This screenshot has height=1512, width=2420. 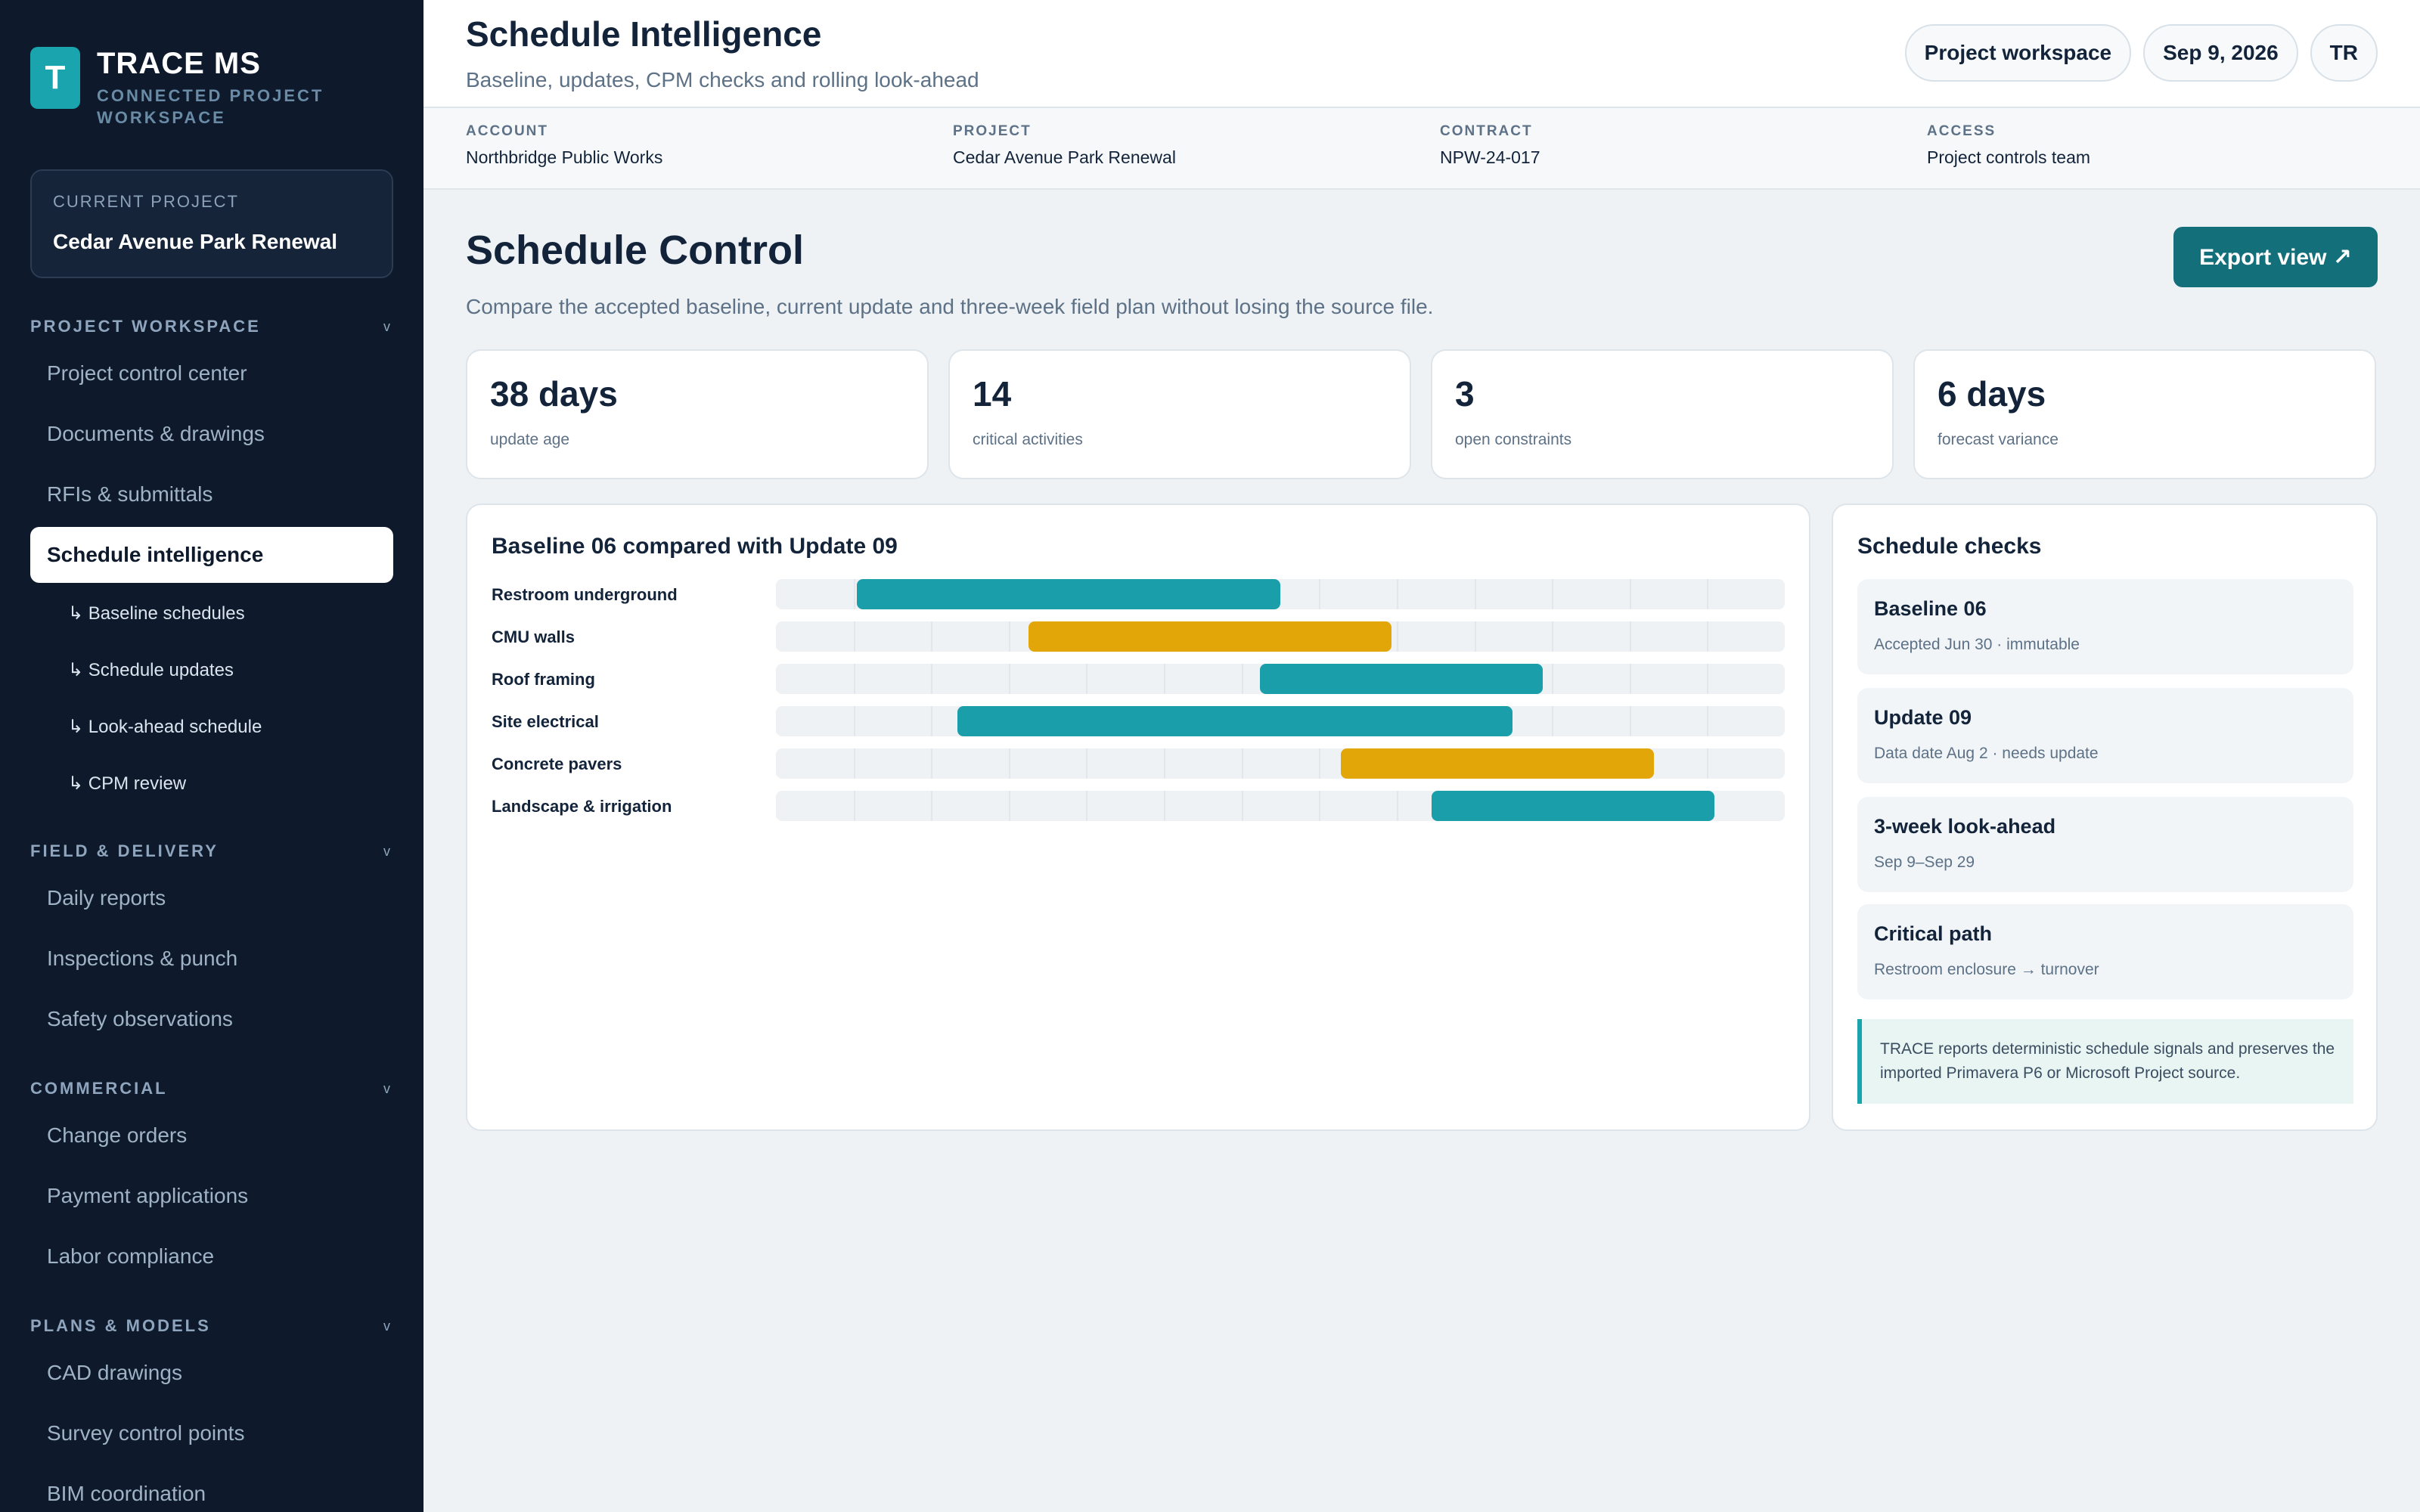 What do you see at coordinates (211, 326) in the screenshot?
I see `nav-section-project-workspace: PROJECT WORKSPACE v` at bounding box center [211, 326].